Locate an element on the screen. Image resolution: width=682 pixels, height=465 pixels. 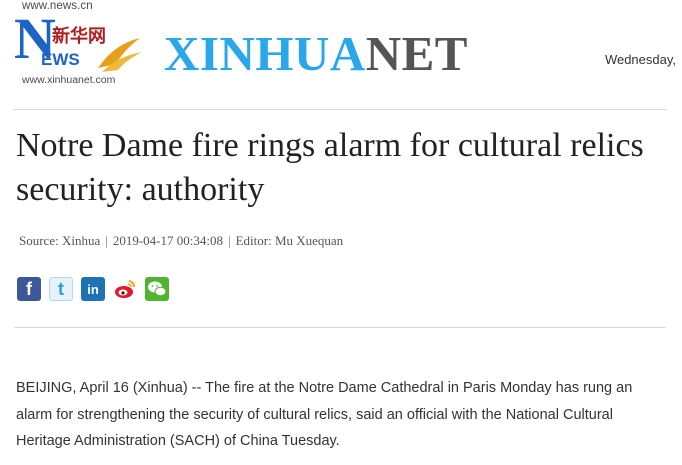
brand-xinhua: XINHUA is located at coordinates (265, 53).